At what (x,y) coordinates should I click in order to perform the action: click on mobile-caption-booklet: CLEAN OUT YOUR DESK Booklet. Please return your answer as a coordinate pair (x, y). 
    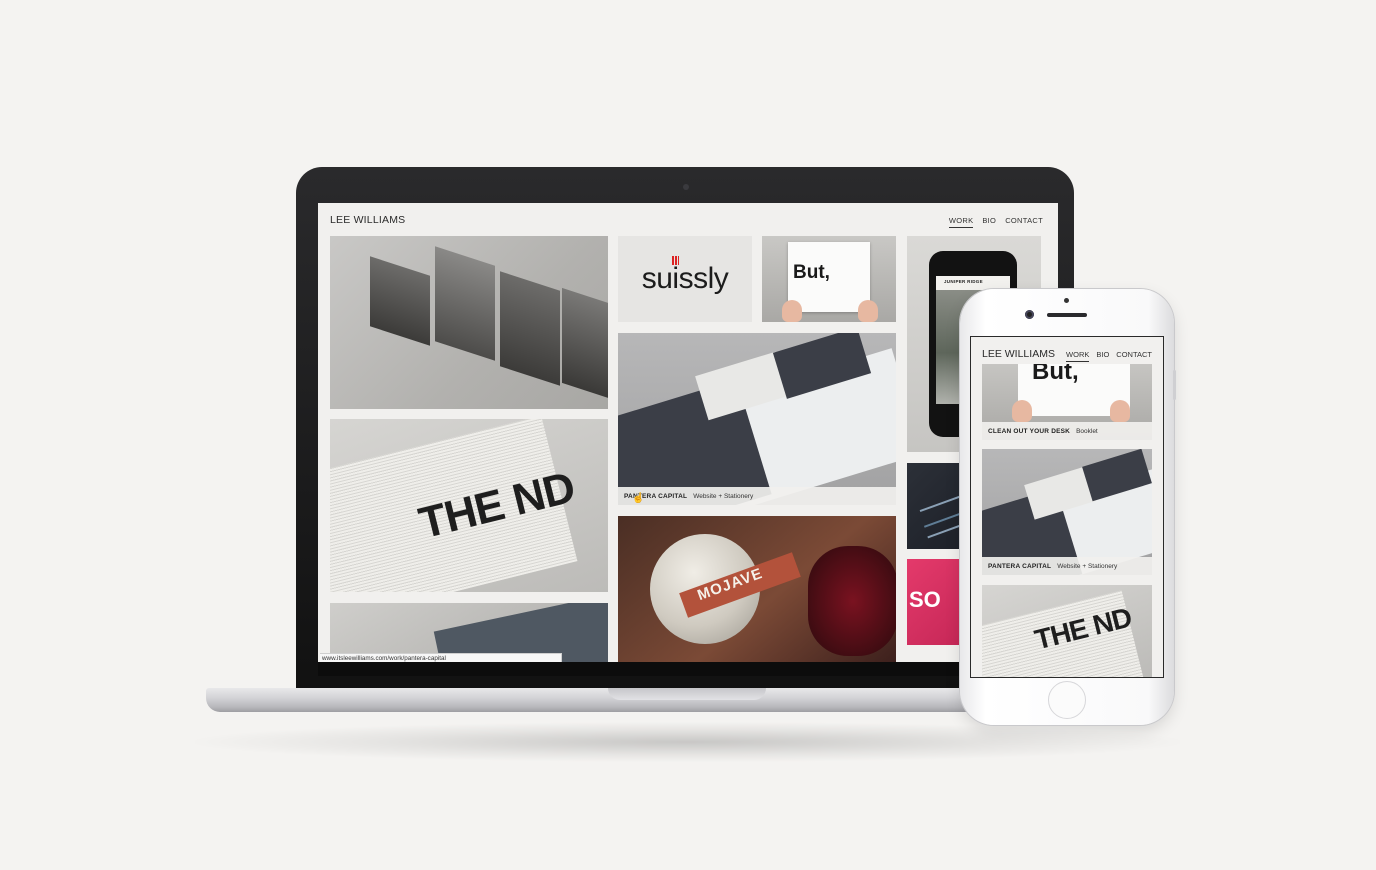
    Looking at the image, I should click on (1067, 431).